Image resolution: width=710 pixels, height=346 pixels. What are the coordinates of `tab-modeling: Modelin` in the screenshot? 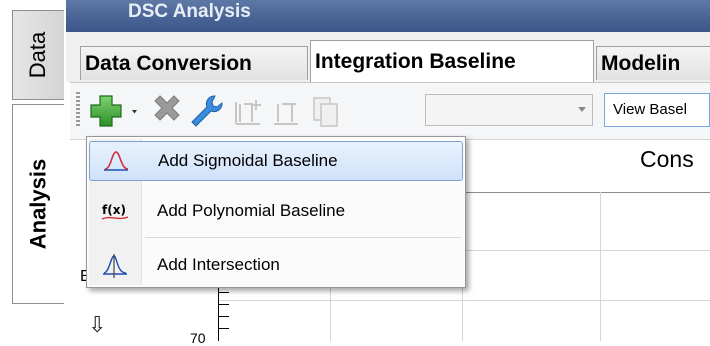 It's located at (653, 63).